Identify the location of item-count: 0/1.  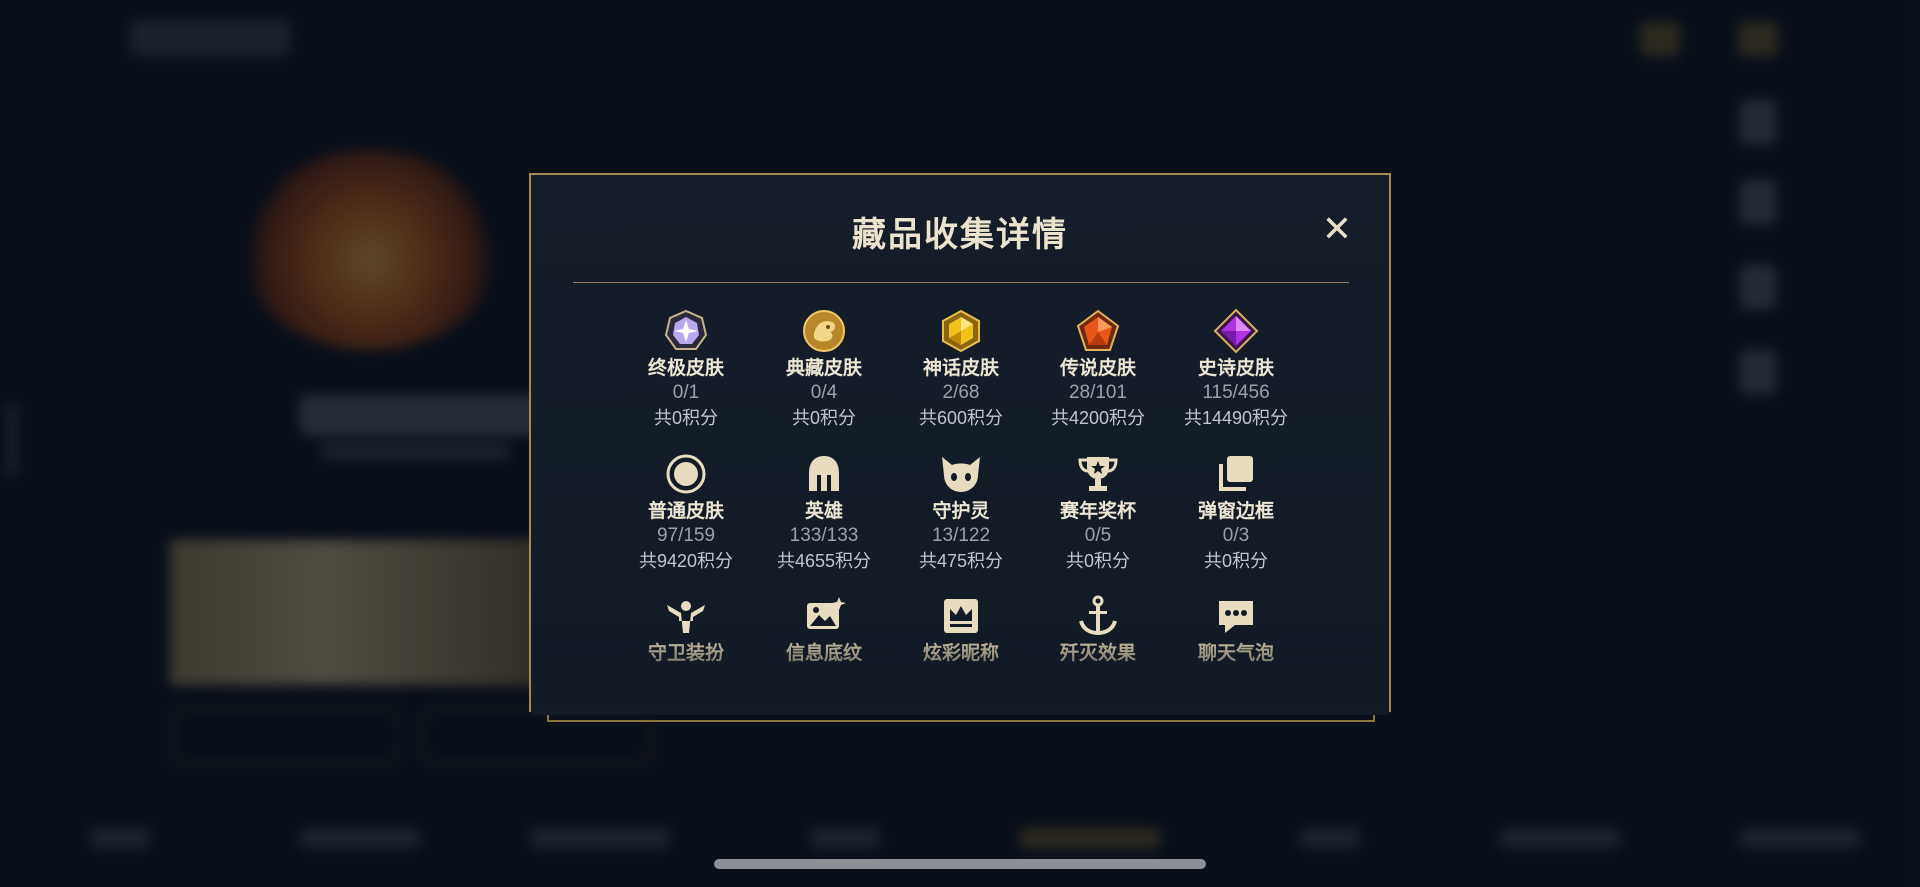
(686, 392).